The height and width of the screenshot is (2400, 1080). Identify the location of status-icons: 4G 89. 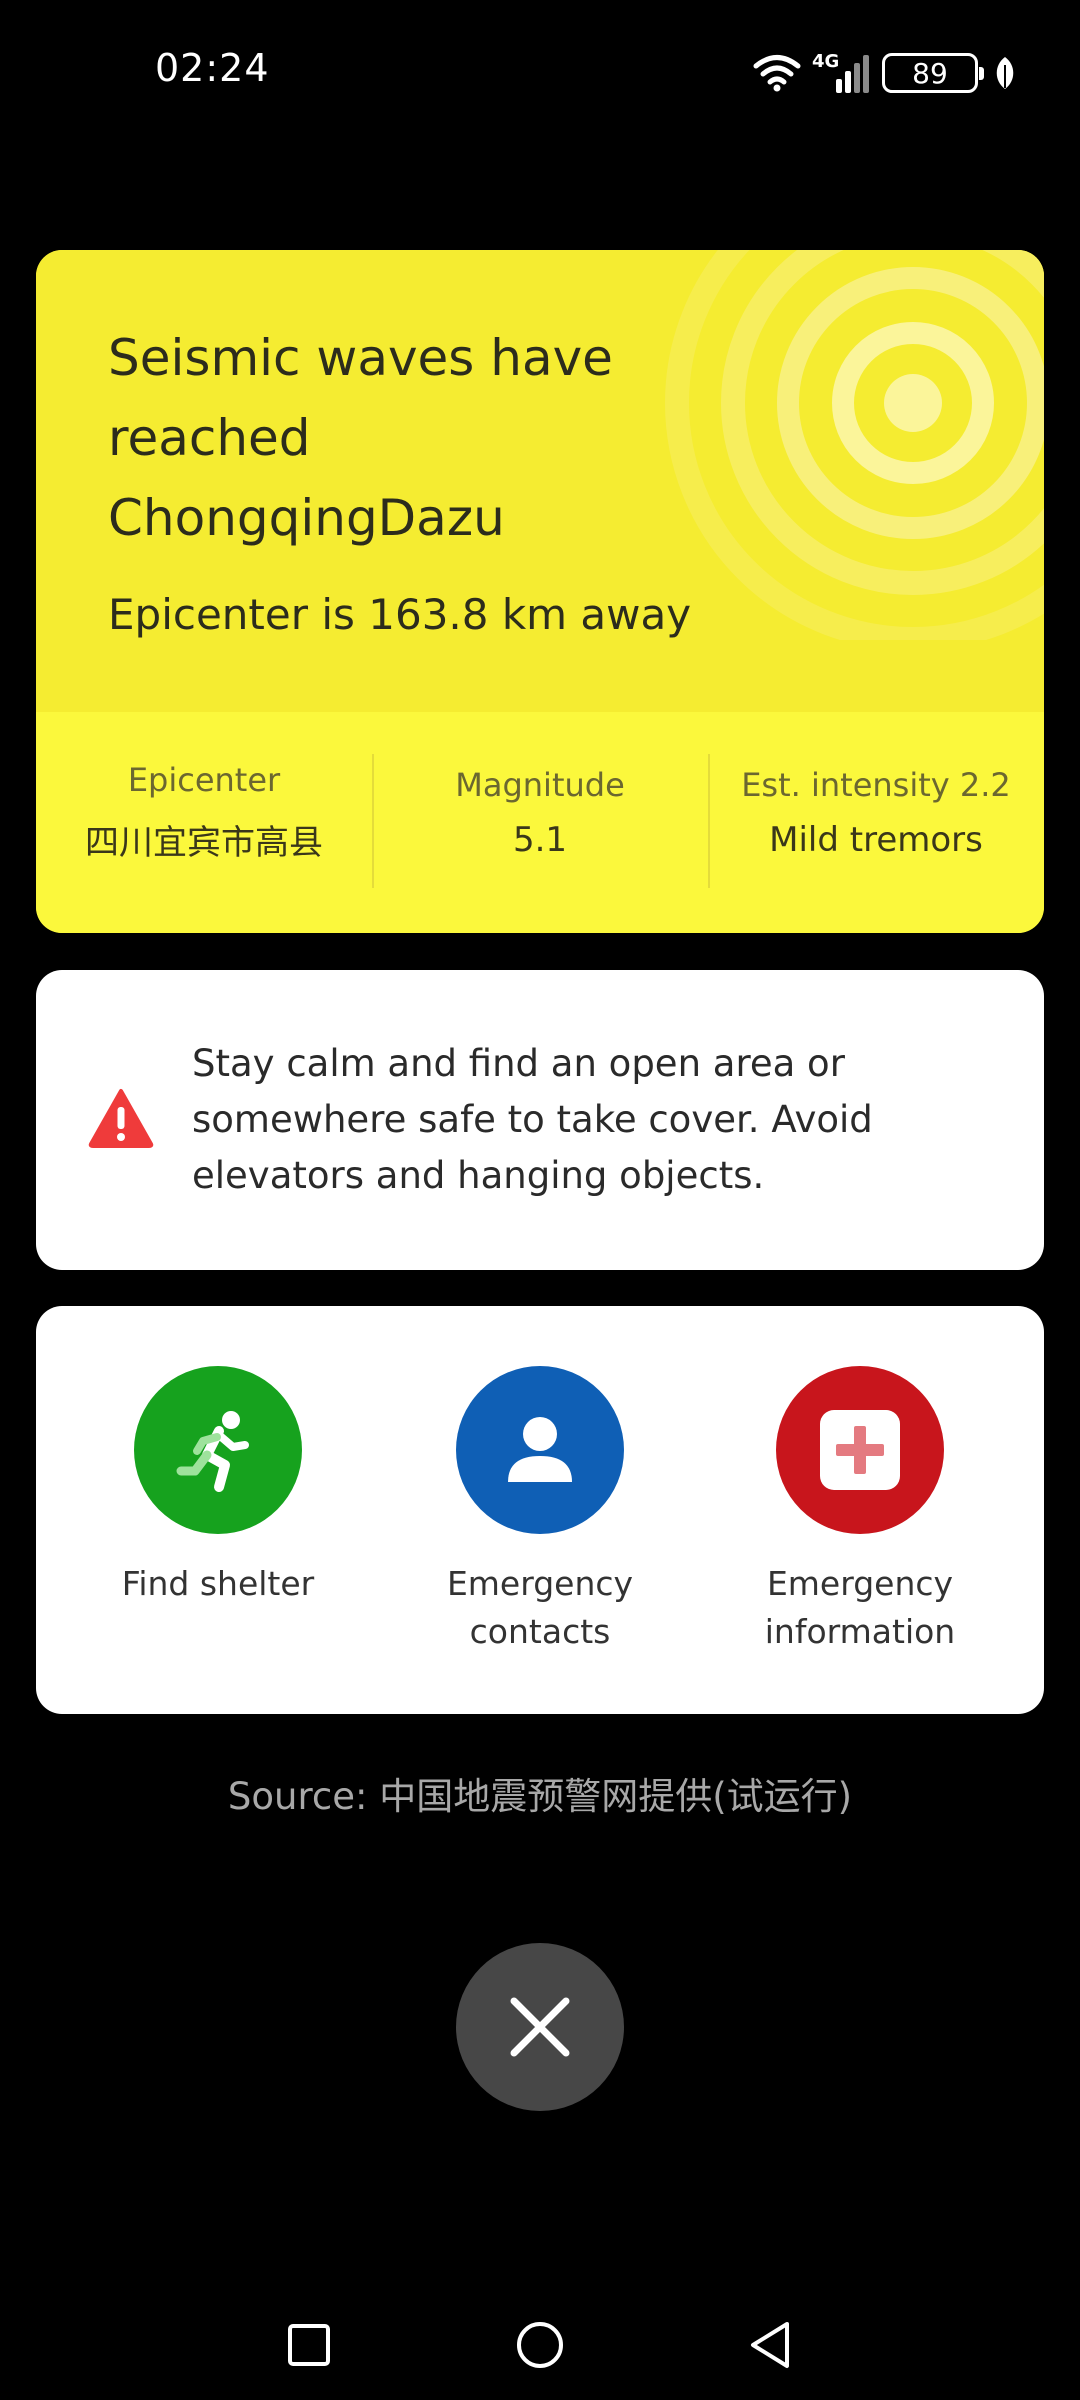
(884, 73).